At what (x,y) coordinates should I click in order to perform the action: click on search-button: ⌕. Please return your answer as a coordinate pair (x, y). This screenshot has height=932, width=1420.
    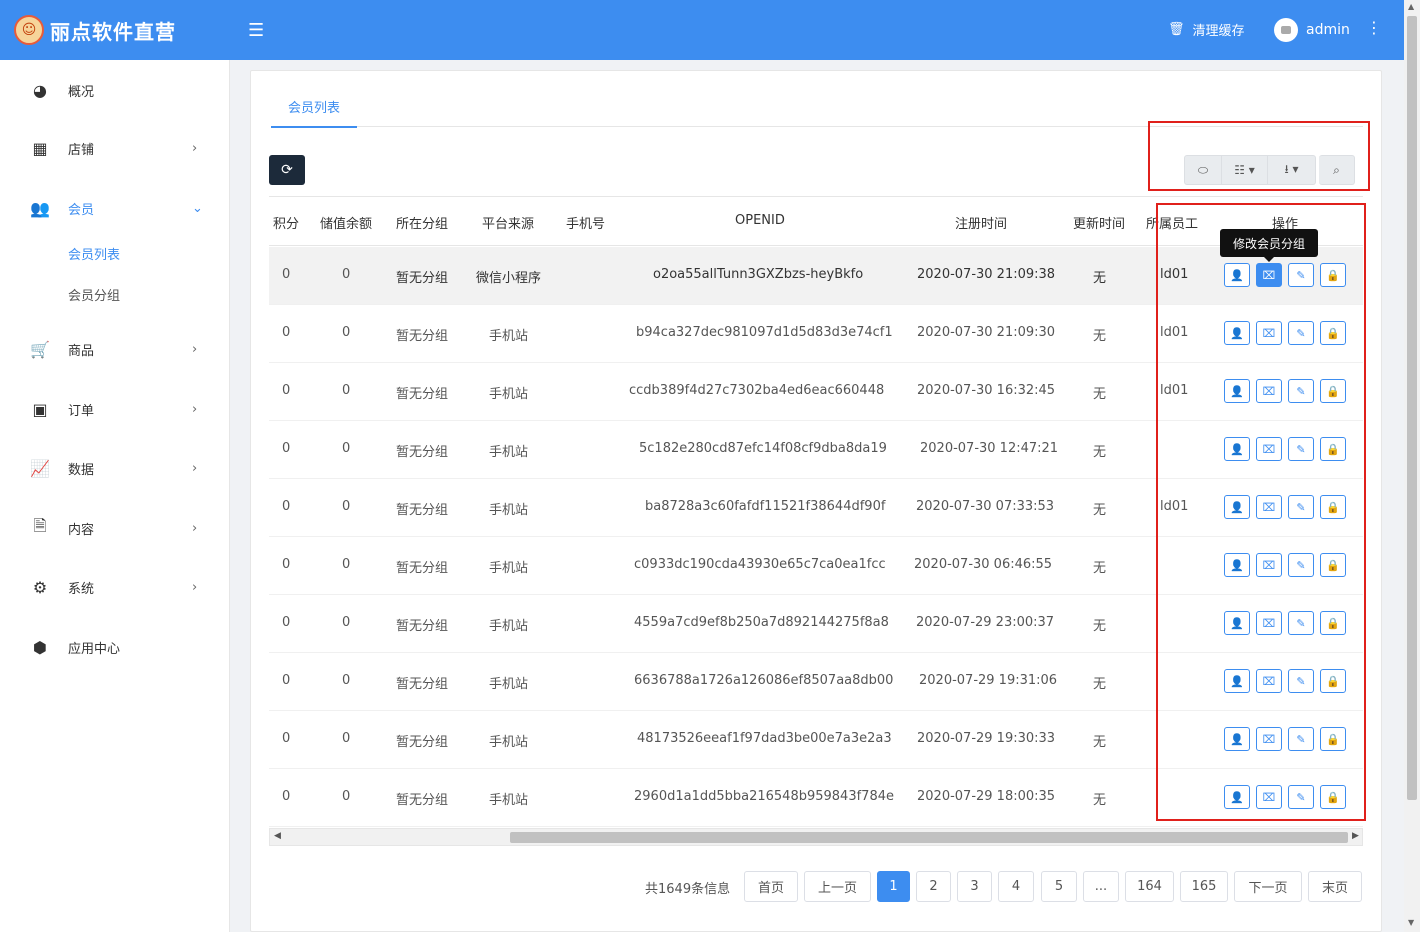
    Looking at the image, I should click on (1337, 170).